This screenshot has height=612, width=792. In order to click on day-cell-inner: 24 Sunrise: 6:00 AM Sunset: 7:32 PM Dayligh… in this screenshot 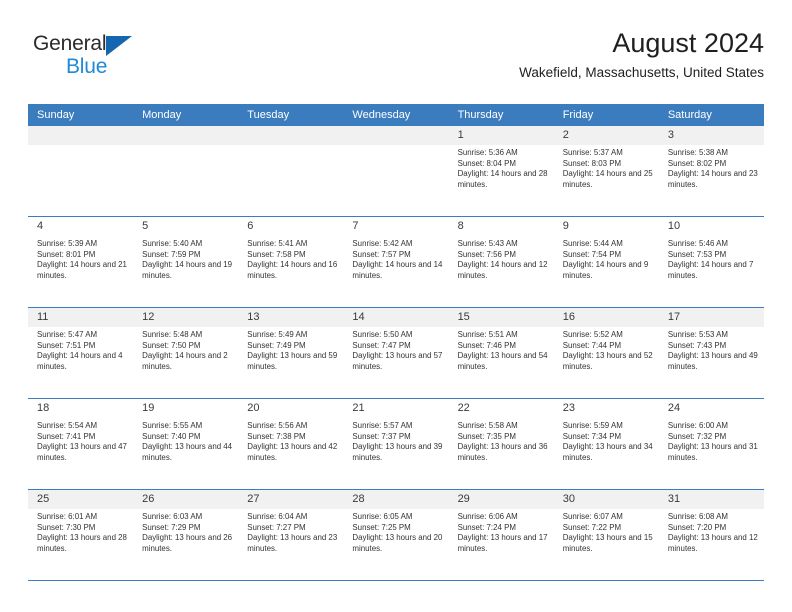, I will do `click(711, 444)`.